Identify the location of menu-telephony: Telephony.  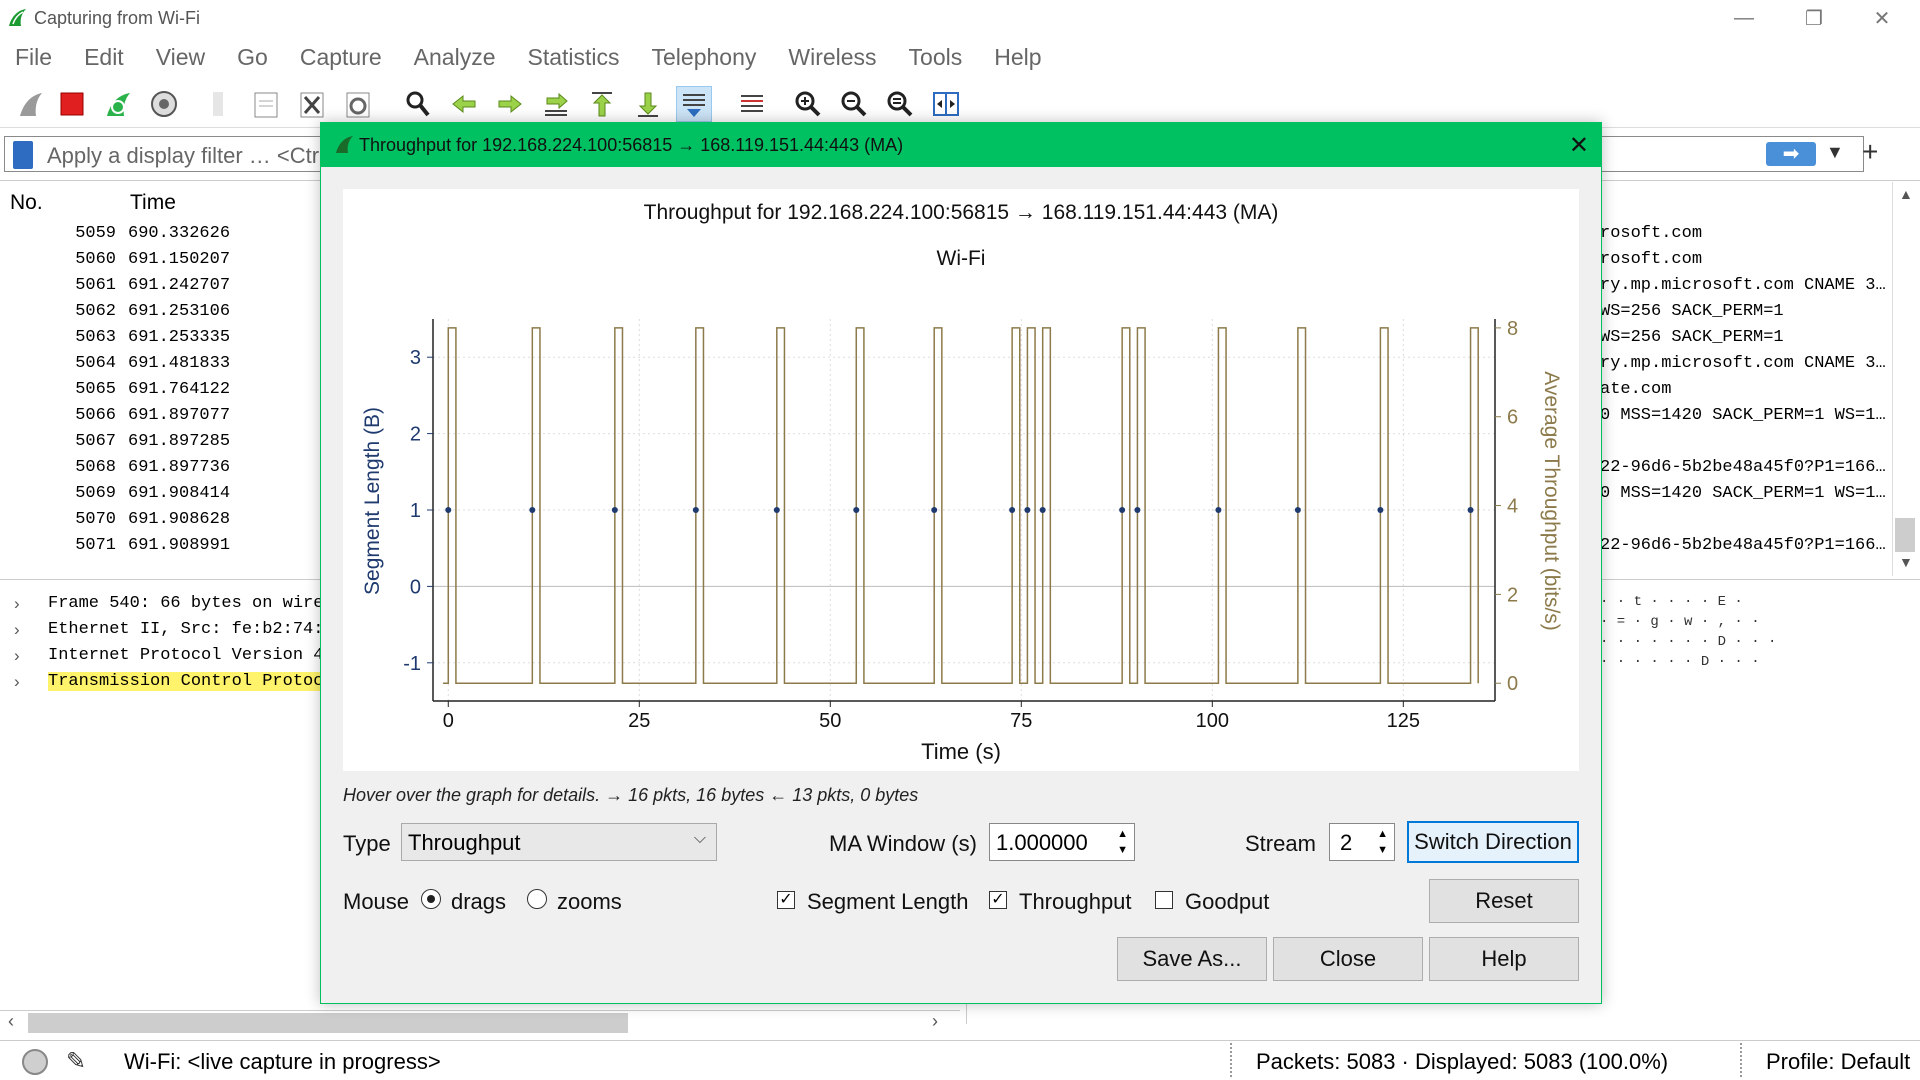
(704, 57).